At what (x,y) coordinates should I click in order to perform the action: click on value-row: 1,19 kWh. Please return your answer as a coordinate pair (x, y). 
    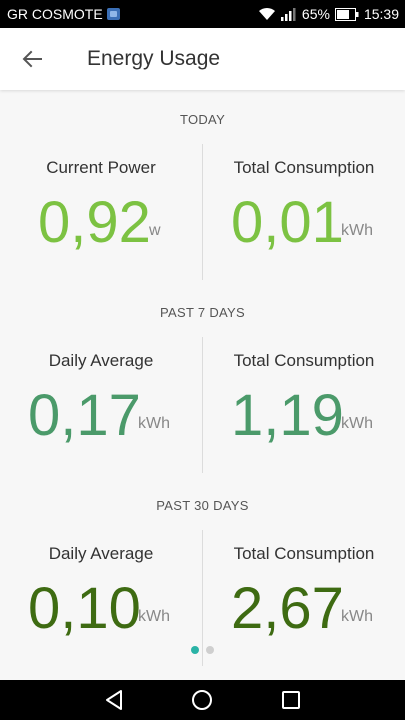
    Looking at the image, I should click on (304, 416).